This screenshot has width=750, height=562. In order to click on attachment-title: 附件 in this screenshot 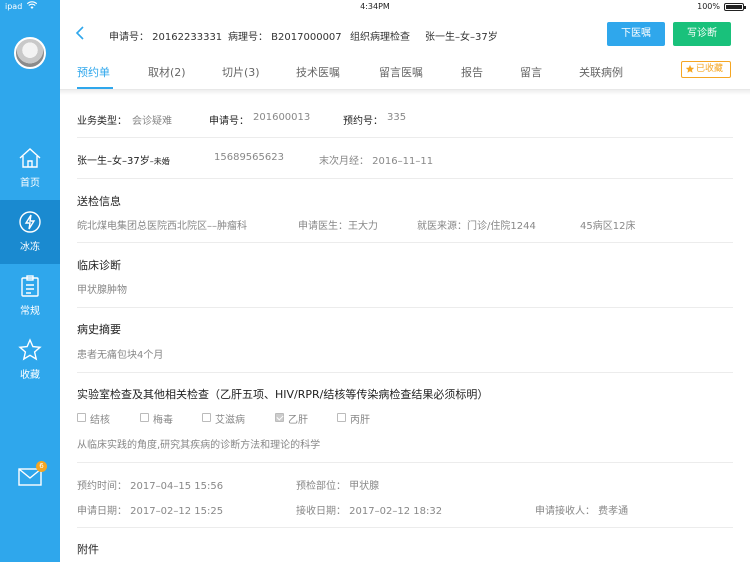, I will do `click(88, 549)`.